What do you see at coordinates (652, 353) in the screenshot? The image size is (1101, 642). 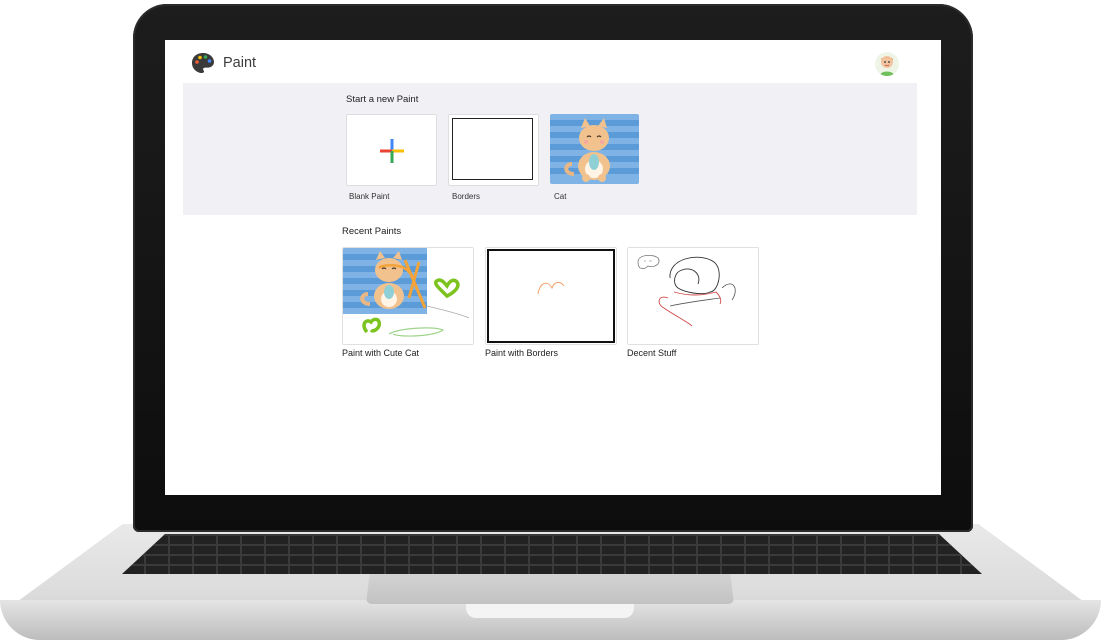 I see `recent-paint-decent-stuff-label: Decent Stuff` at bounding box center [652, 353].